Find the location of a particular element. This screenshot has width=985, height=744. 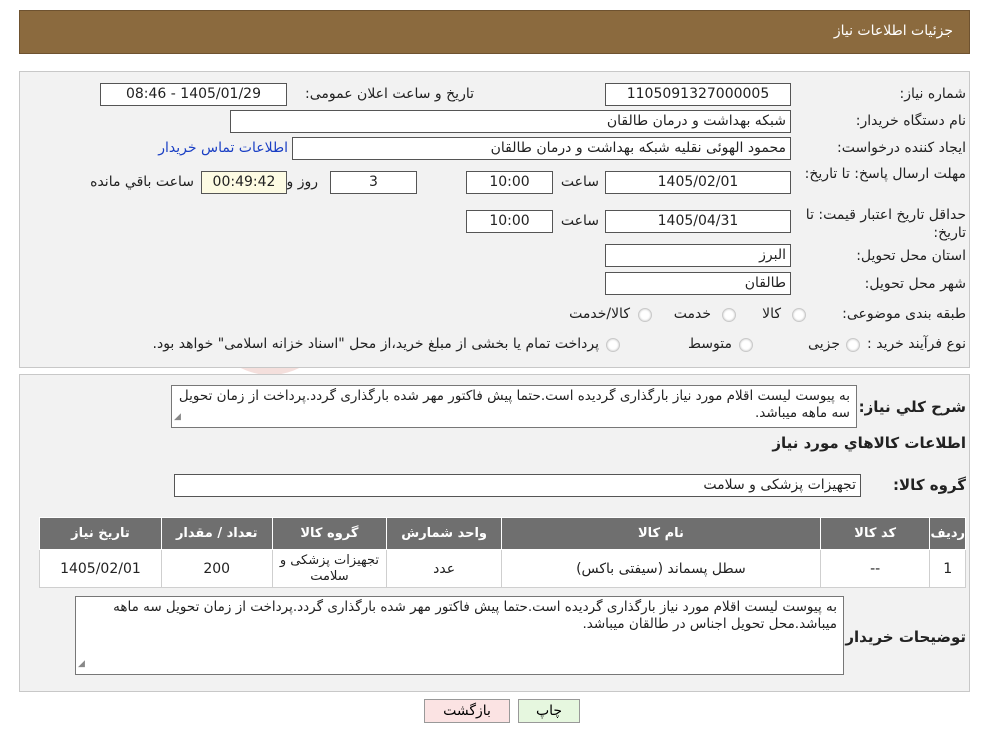

purchase-partial-radio is located at coordinates (853, 345).